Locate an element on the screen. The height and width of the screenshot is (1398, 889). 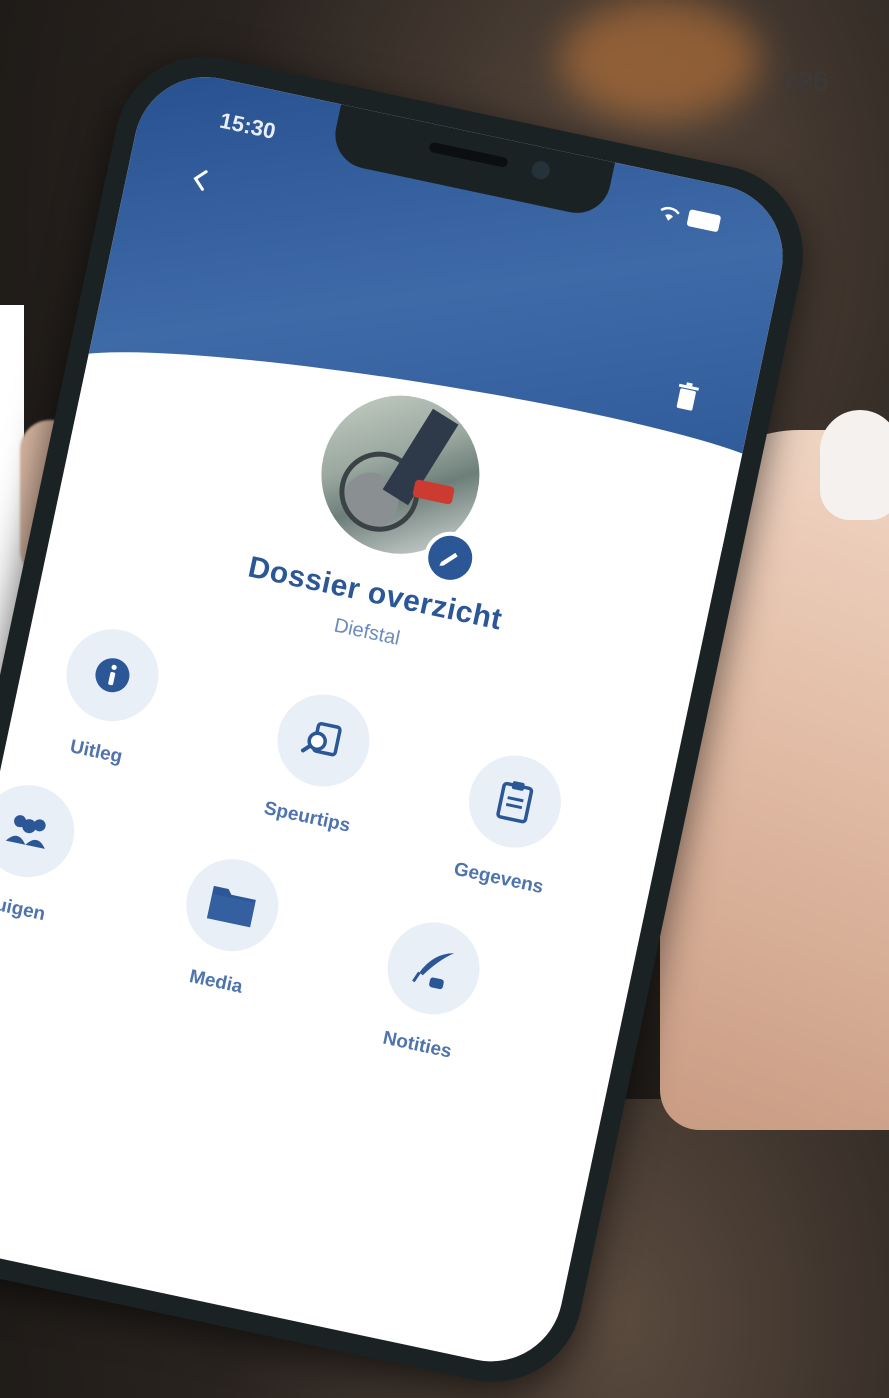
menu-label: Uitleg is located at coordinates (96, 752).